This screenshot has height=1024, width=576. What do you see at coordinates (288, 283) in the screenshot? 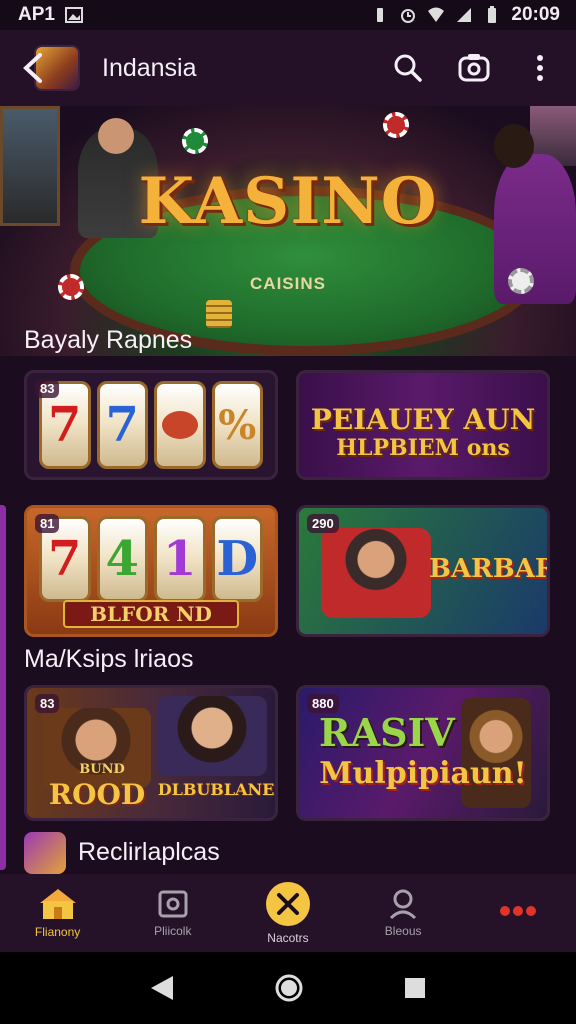
I see `hero-subtitle: CAISINS` at bounding box center [288, 283].